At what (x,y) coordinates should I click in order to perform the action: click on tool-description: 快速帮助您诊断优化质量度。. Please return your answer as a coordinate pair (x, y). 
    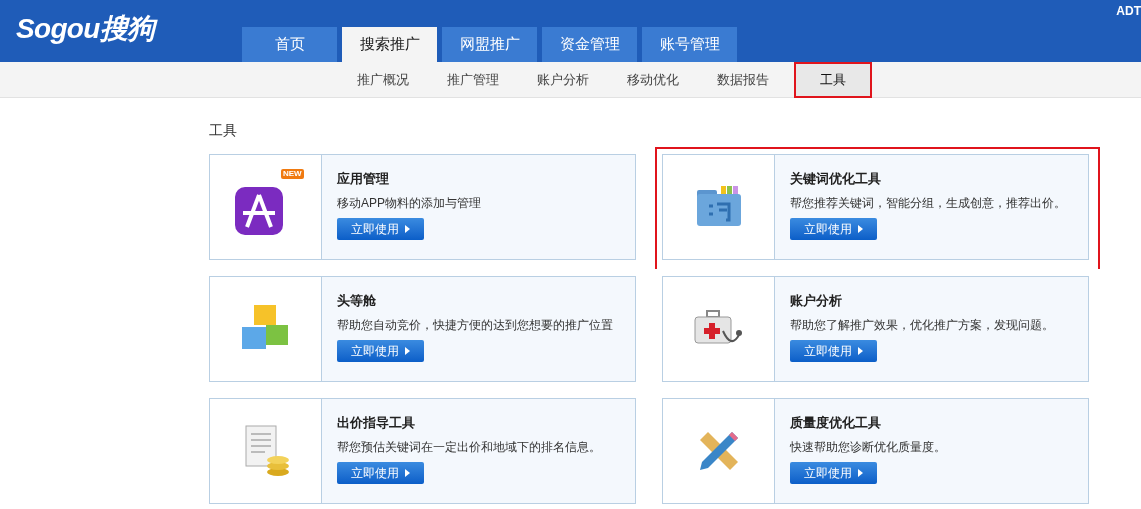
    Looking at the image, I should click on (868, 447).